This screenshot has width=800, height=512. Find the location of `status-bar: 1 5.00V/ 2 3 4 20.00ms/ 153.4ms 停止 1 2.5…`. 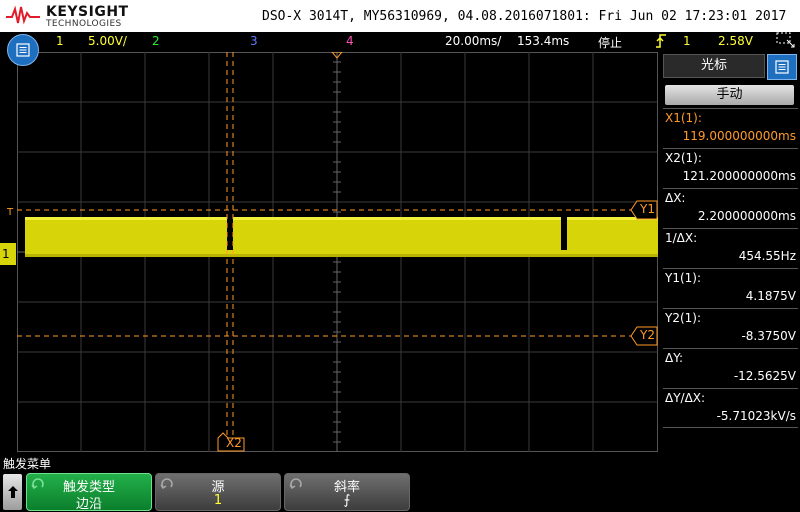

status-bar: 1 5.00V/ 2 3 4 20.00ms/ 153.4ms 停止 1 2.5… is located at coordinates (400, 42).